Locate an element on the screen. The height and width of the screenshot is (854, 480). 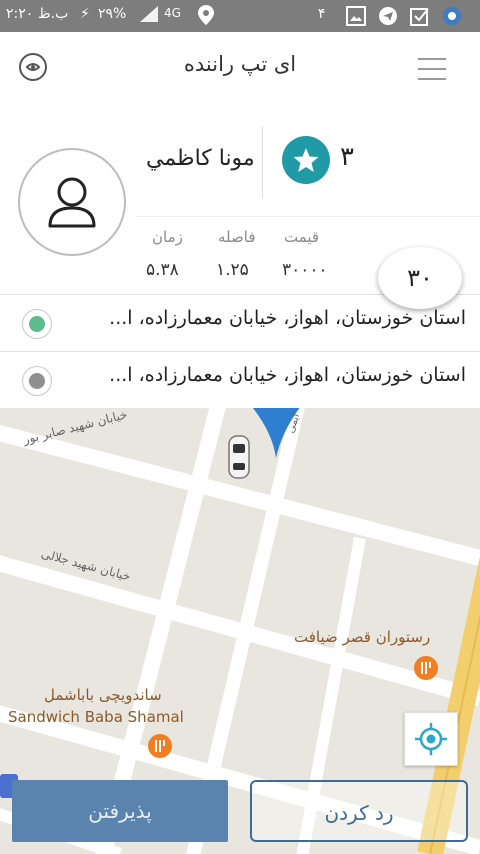
poi-label: ساندویچی باباشمل is located at coordinates (103, 695).